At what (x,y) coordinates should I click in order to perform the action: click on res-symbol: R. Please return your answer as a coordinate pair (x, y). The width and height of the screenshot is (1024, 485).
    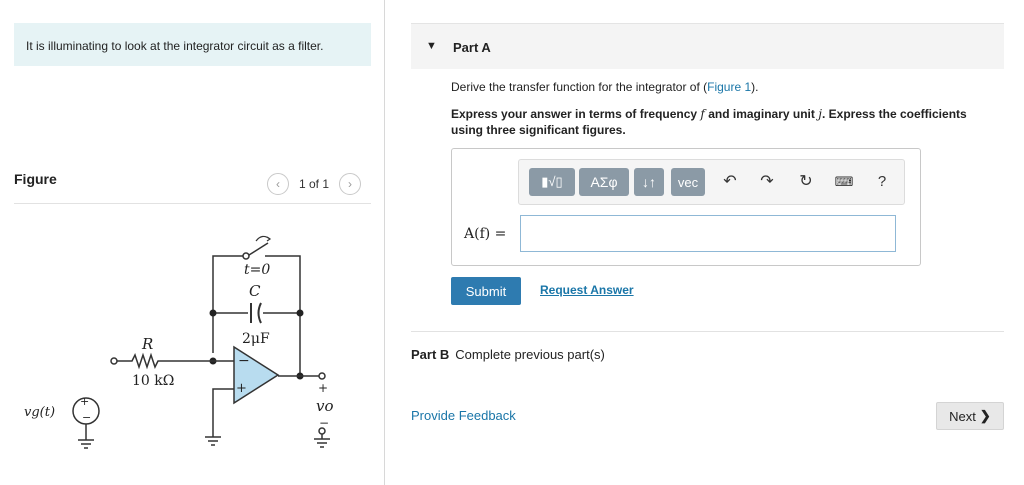
    Looking at the image, I should click on (147, 344).